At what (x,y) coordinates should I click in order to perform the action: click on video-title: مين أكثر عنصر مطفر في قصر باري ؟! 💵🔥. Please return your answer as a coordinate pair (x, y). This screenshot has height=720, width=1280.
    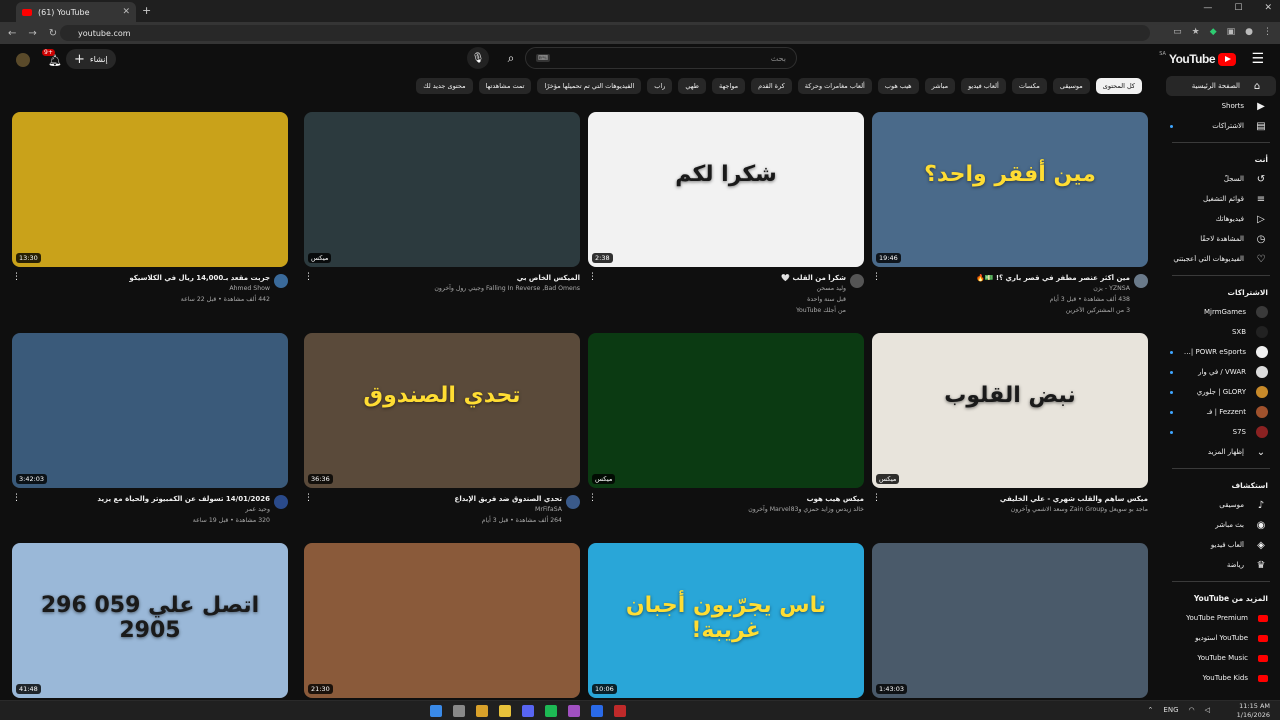
    Looking at the image, I should click on (1010, 278).